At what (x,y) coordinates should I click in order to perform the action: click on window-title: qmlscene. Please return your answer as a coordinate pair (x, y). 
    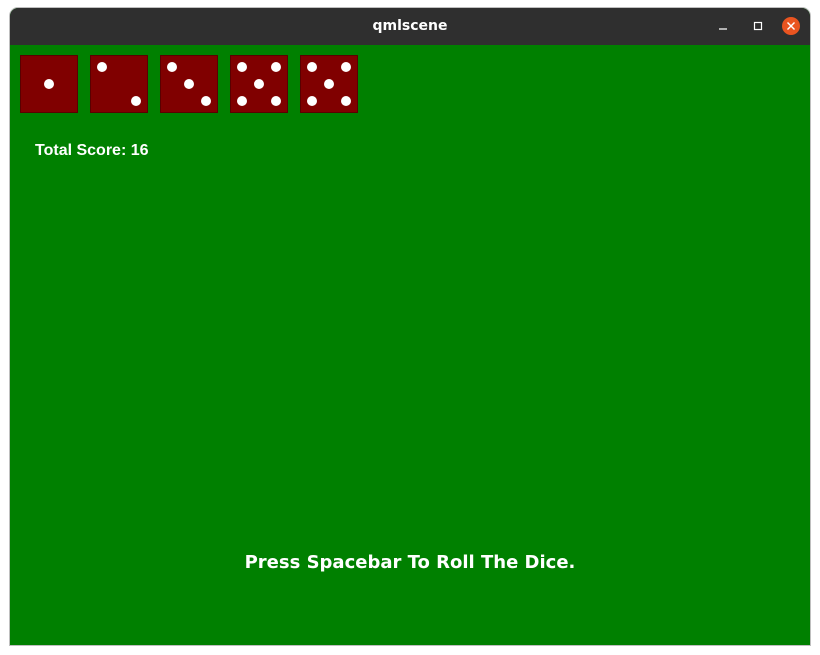
    Looking at the image, I should click on (410, 26).